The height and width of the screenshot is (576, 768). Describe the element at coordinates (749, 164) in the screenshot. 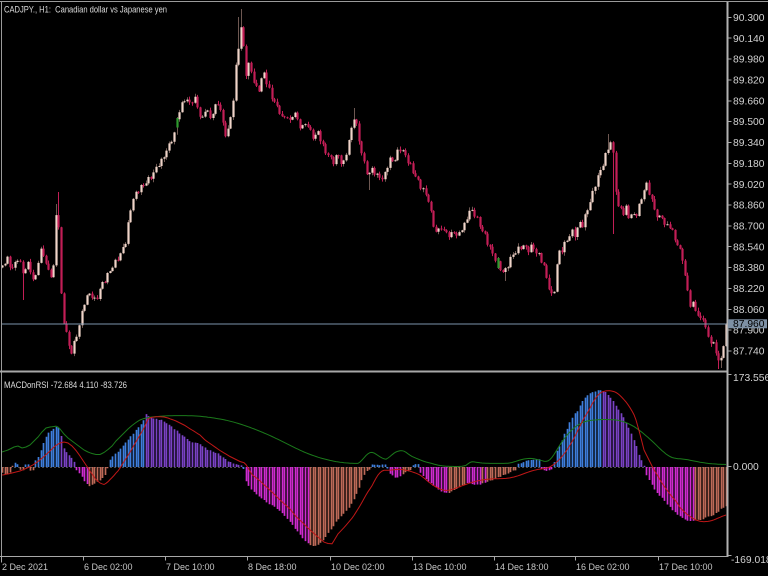

I see `svg-text: 89.180` at that location.